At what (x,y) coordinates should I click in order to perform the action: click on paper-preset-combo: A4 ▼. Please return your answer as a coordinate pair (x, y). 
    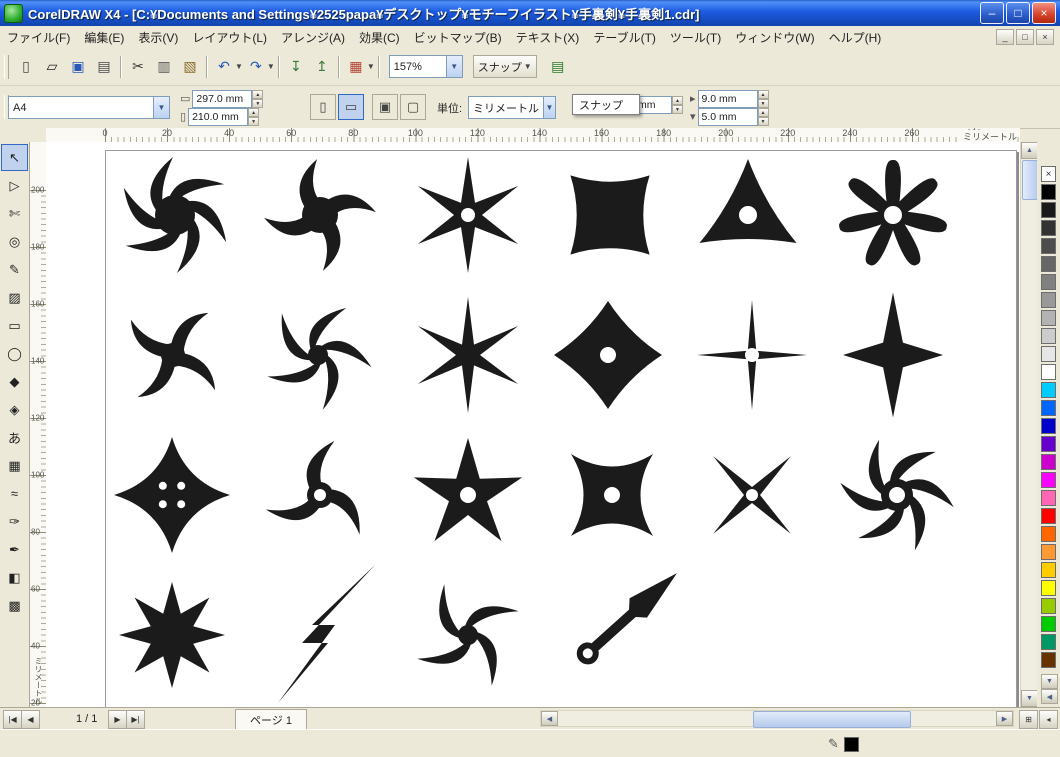
    Looking at the image, I should click on (89, 107).